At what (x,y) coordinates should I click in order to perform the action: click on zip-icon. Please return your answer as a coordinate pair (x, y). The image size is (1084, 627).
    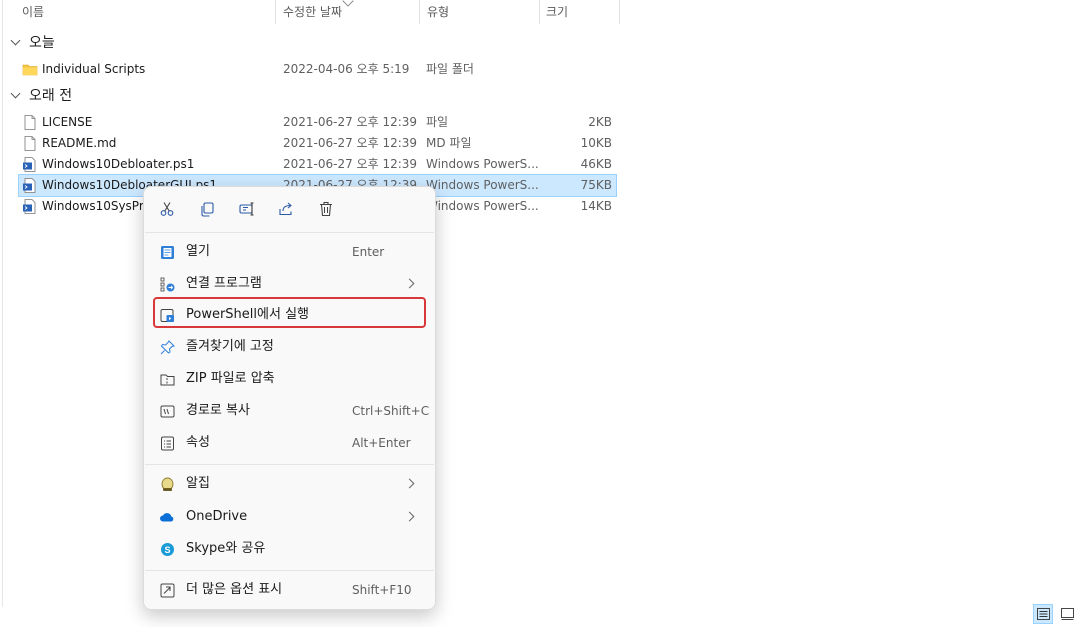
    Looking at the image, I should click on (167, 379).